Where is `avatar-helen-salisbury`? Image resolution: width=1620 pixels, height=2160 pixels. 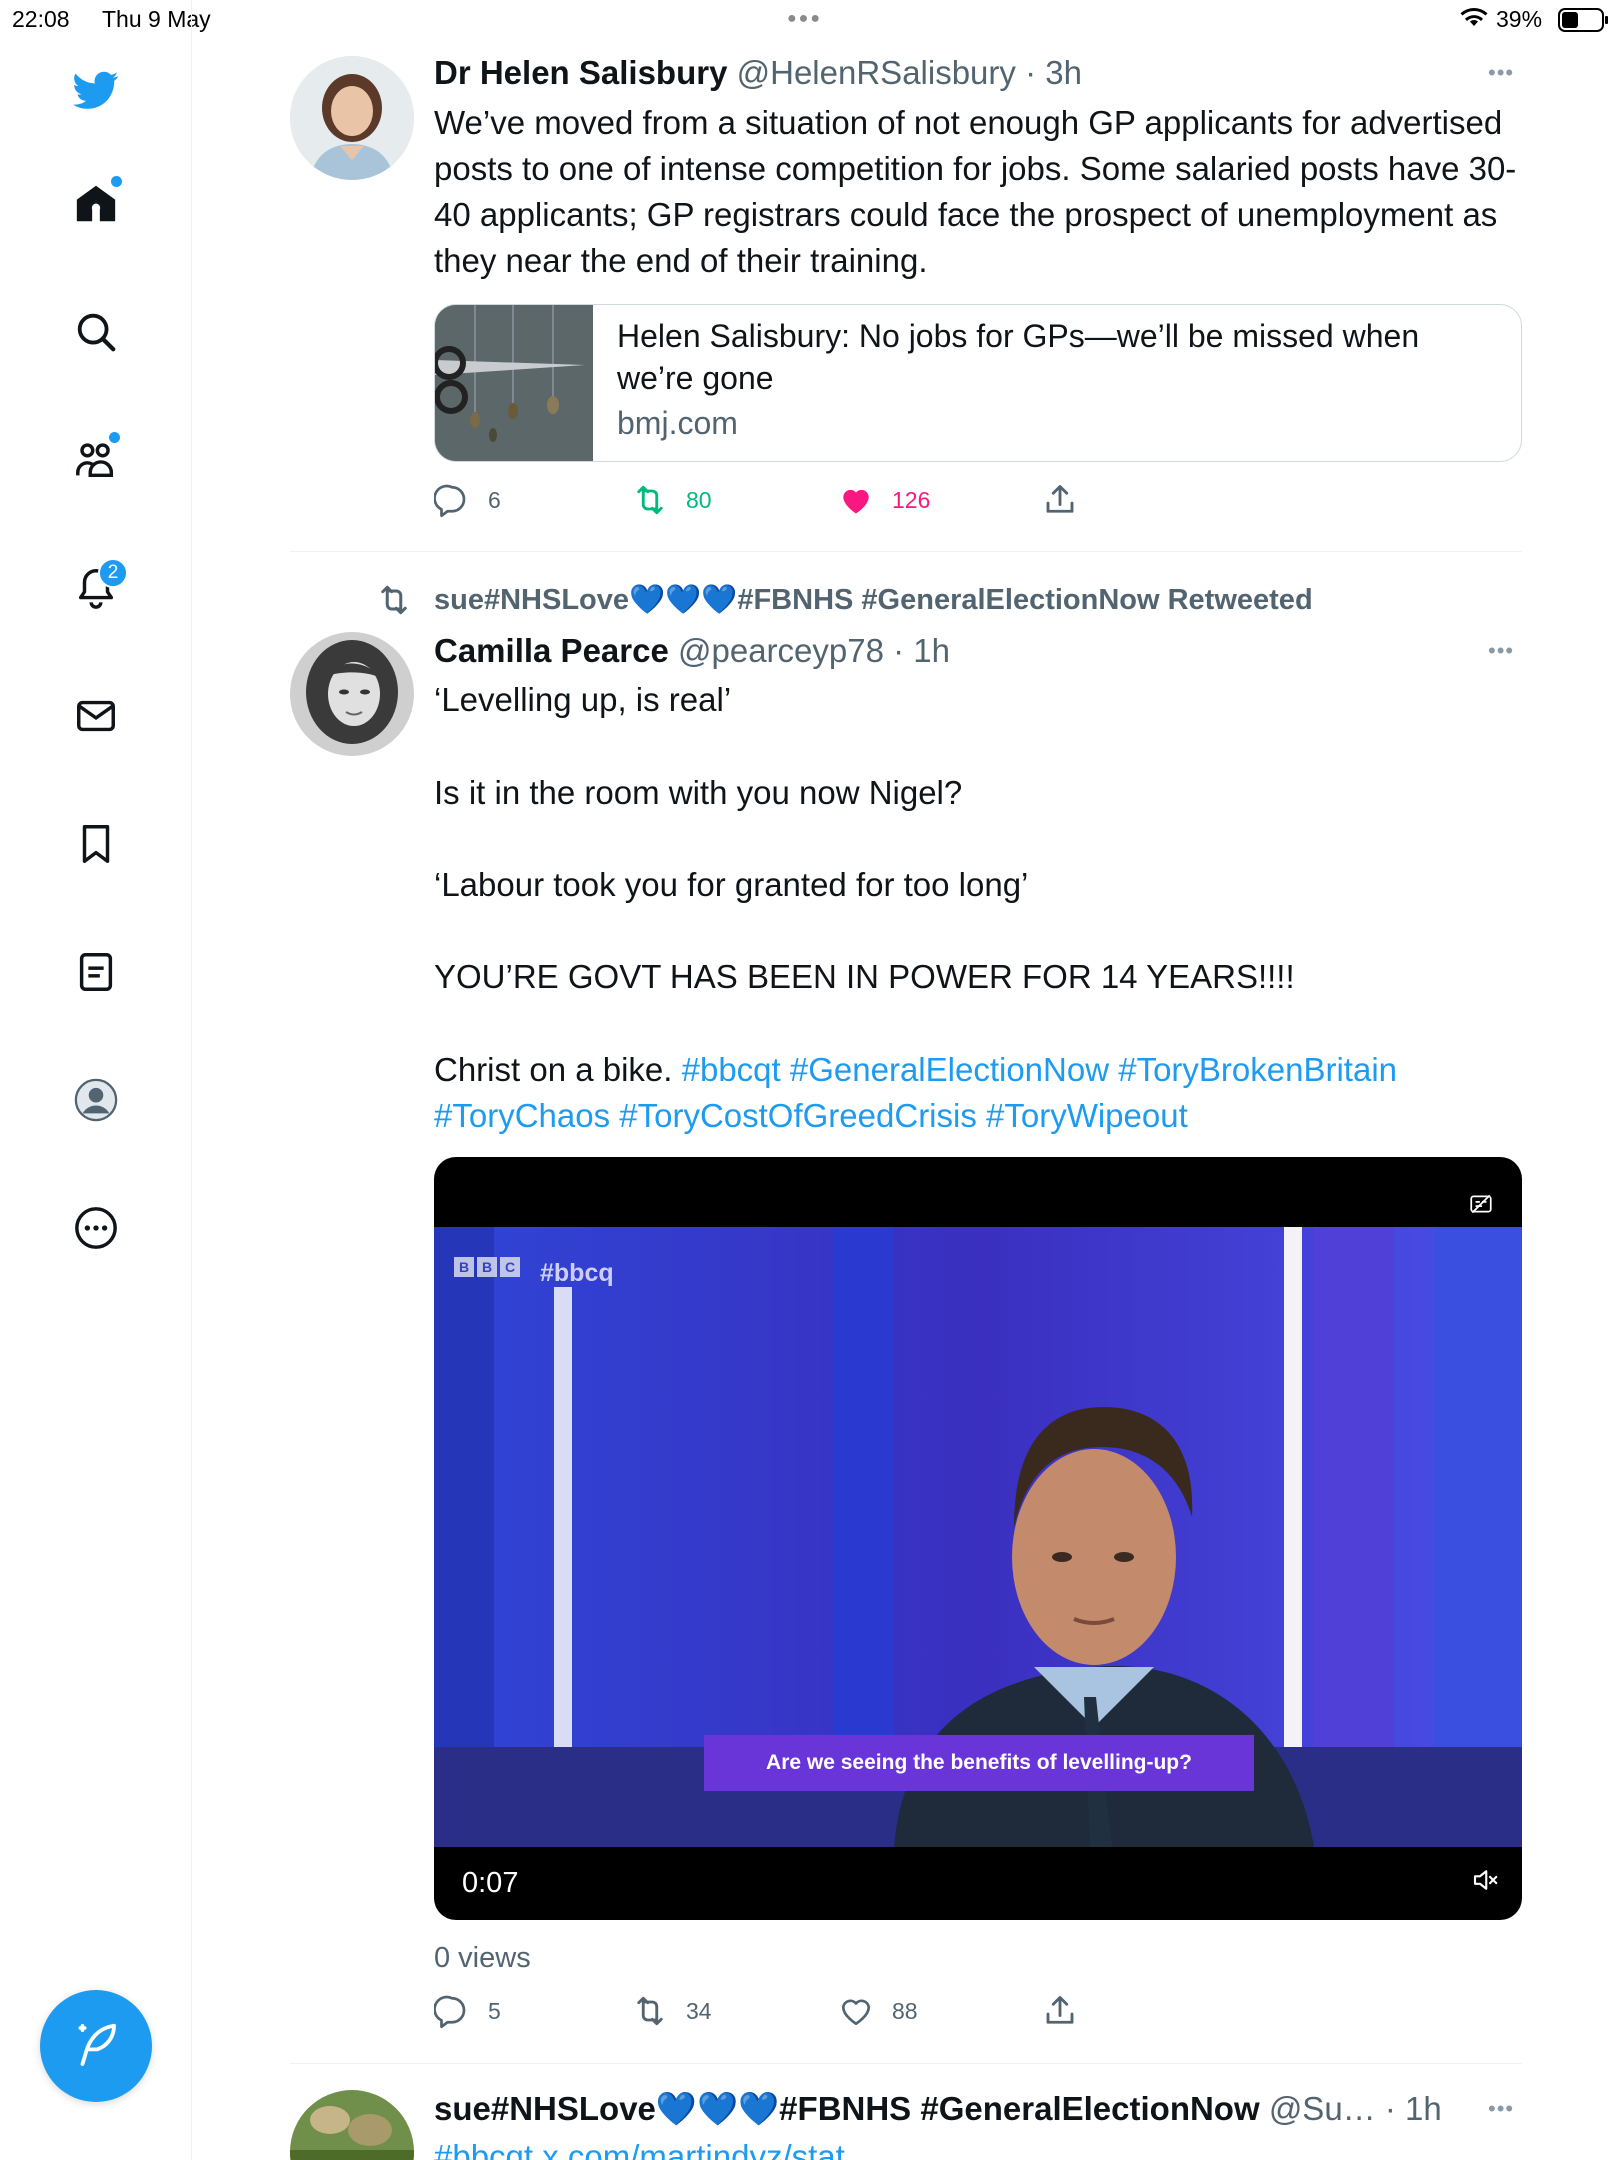 avatar-helen-salisbury is located at coordinates (352, 118).